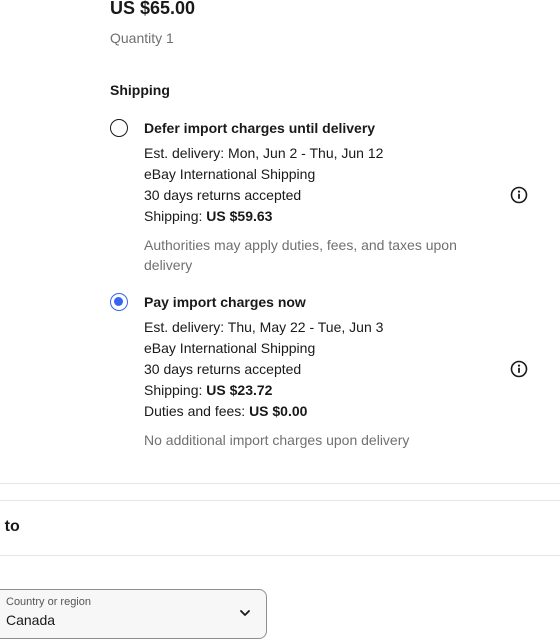 This screenshot has height=639, width=560. I want to click on country-caption: Country or region, so click(48, 602).